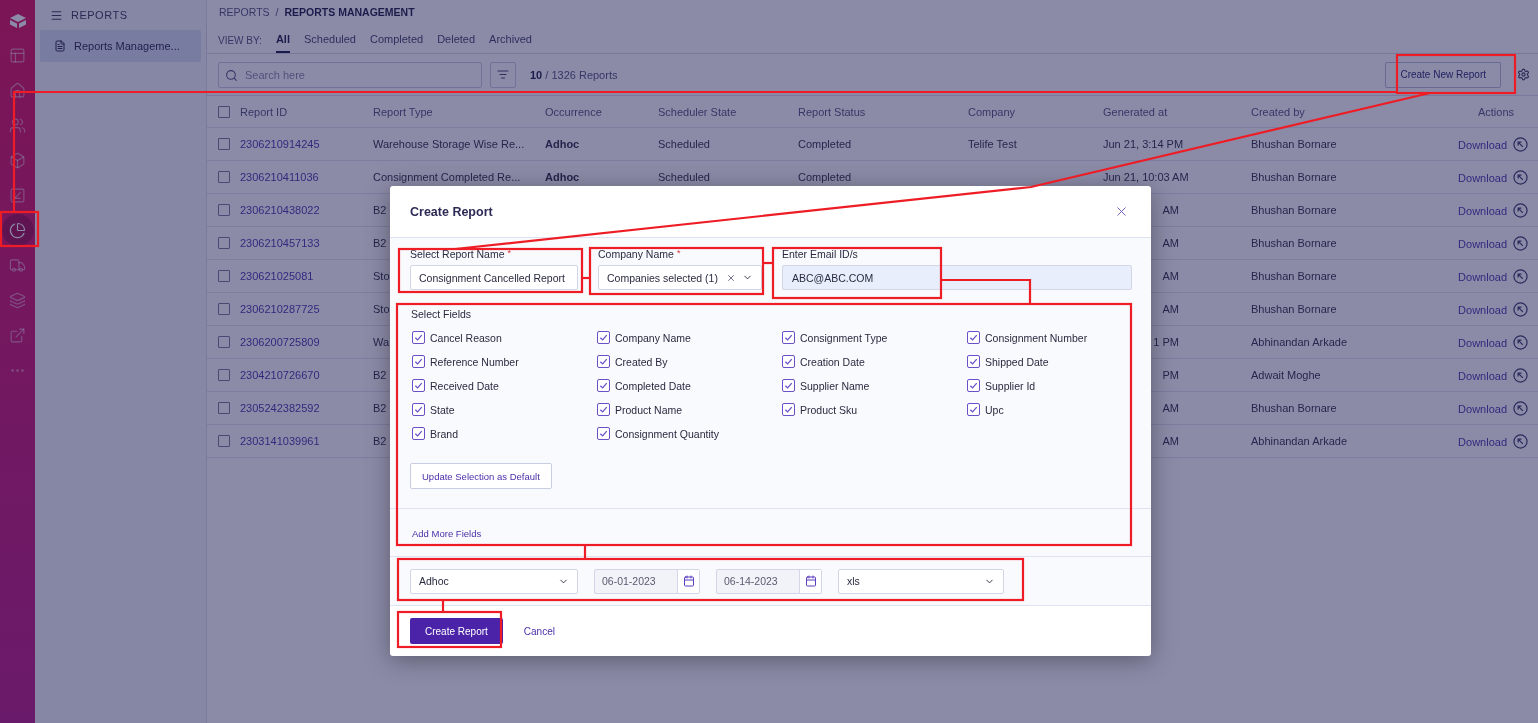 This screenshot has height=723, width=1538. What do you see at coordinates (510, 43) in the screenshot?
I see `filter-tab: Archived` at bounding box center [510, 43].